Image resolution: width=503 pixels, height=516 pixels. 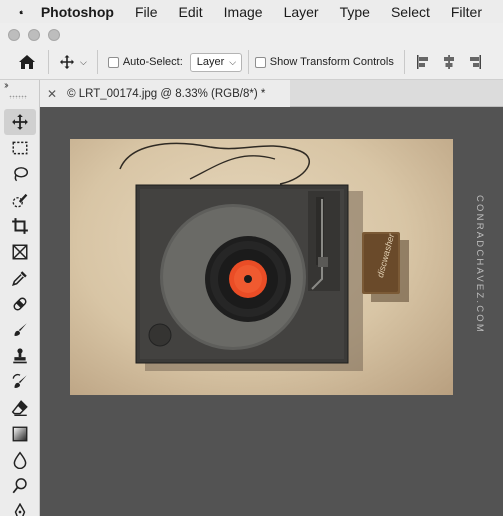 What do you see at coordinates (260, 62) in the screenshot?
I see `show-transform-controls-checkbox` at bounding box center [260, 62].